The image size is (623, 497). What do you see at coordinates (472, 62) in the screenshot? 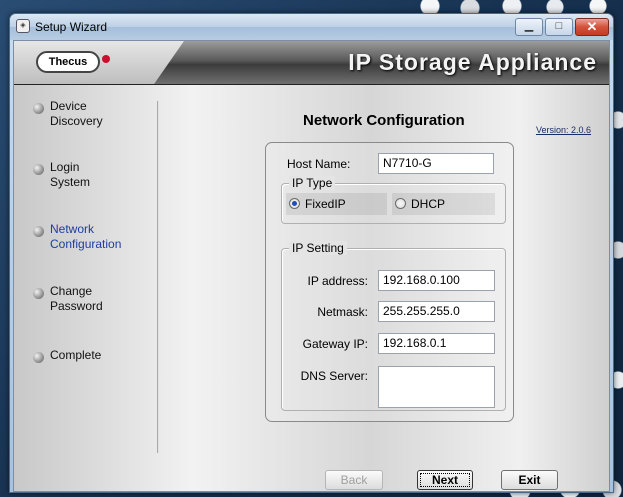
I see `banner-title: IP Storage Appliance` at bounding box center [472, 62].